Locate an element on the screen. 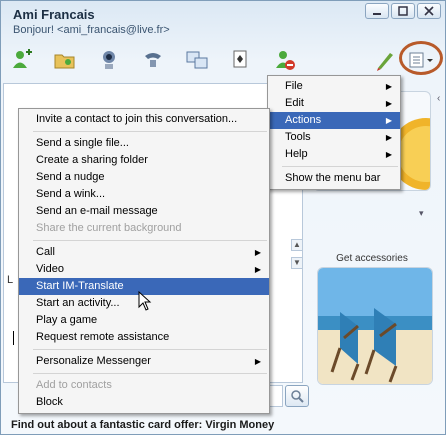 This screenshot has width=446, height=435. search-button is located at coordinates (297, 396).